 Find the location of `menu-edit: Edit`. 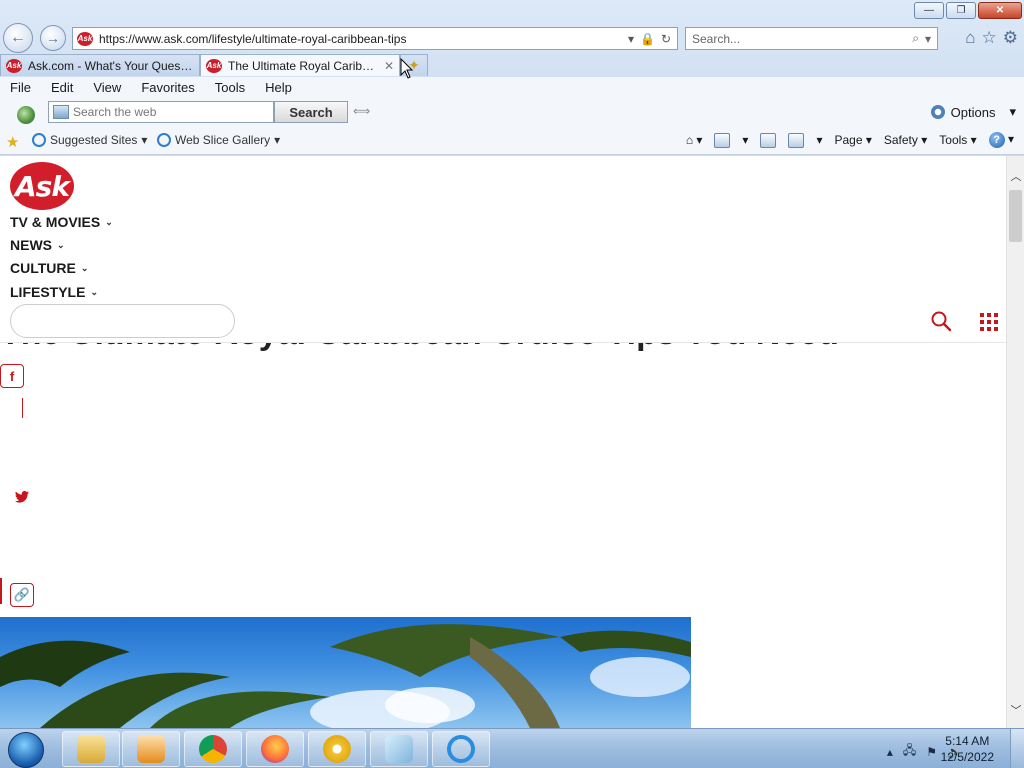

menu-edit: Edit is located at coordinates (62, 87).